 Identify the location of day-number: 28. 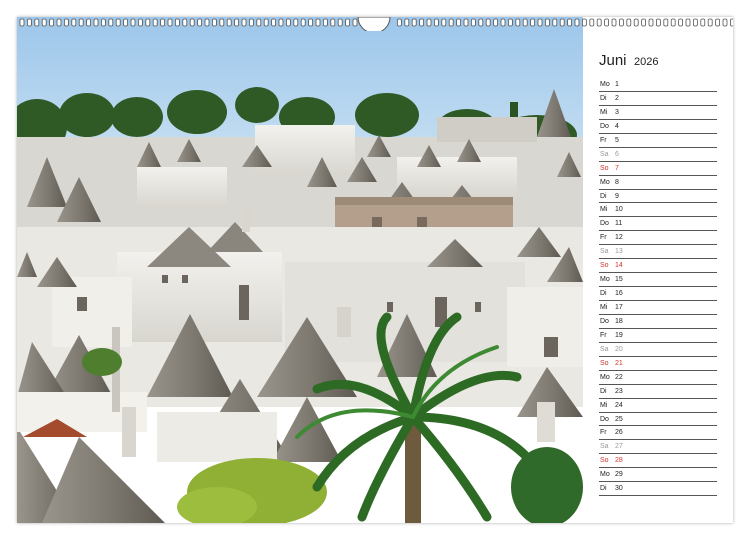
(619, 461).